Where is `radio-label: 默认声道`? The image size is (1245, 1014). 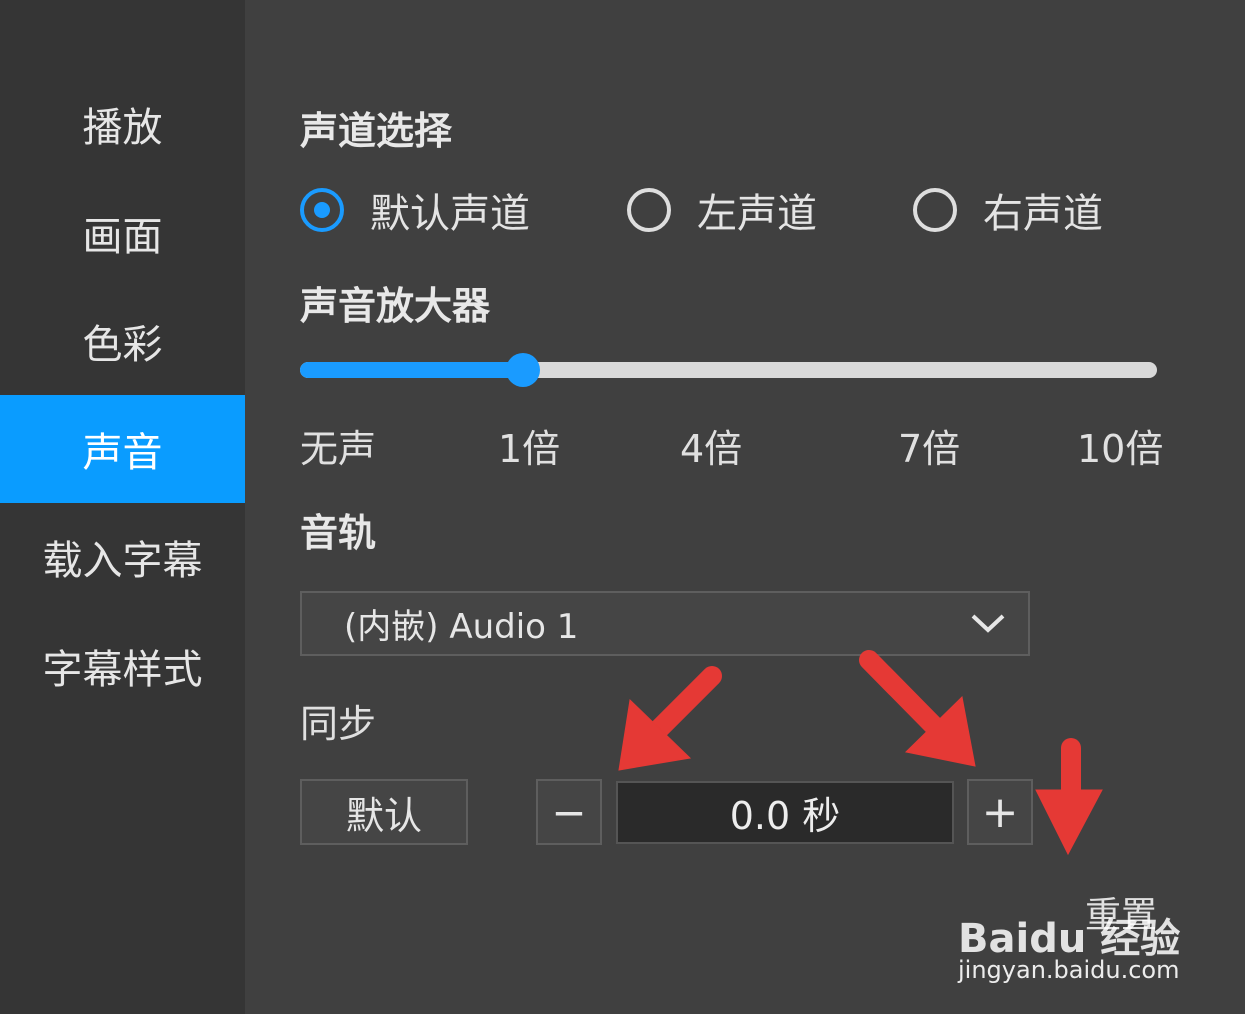 radio-label: 默认声道 is located at coordinates (450, 214).